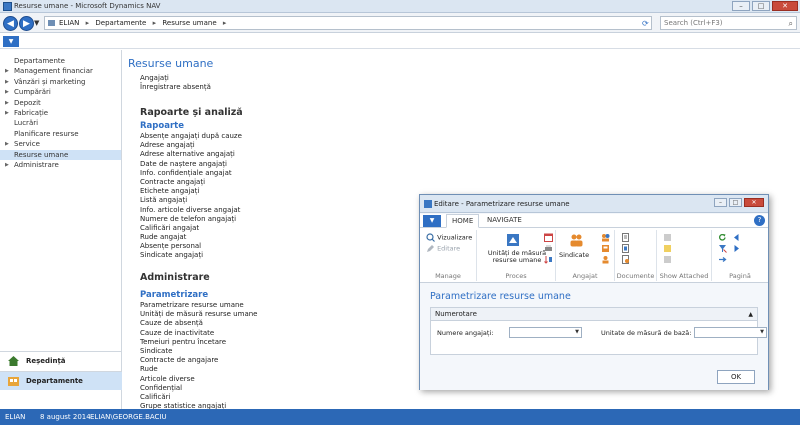 This screenshot has width=800, height=425. What do you see at coordinates (198, 342) in the screenshot?
I see `list-item: Temeiuri pentru încetare` at bounding box center [198, 342].